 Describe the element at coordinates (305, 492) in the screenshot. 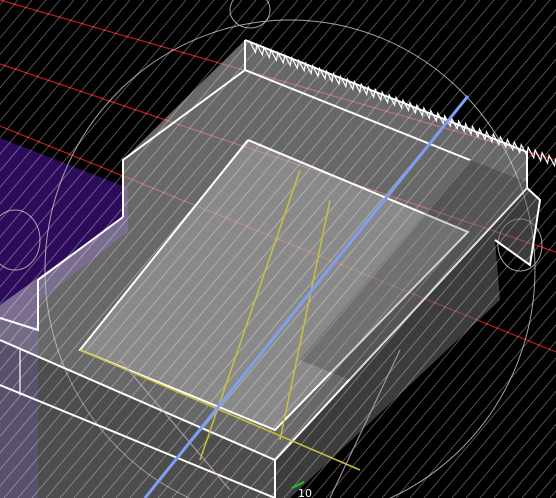

I see `measure-readout: 10` at that location.